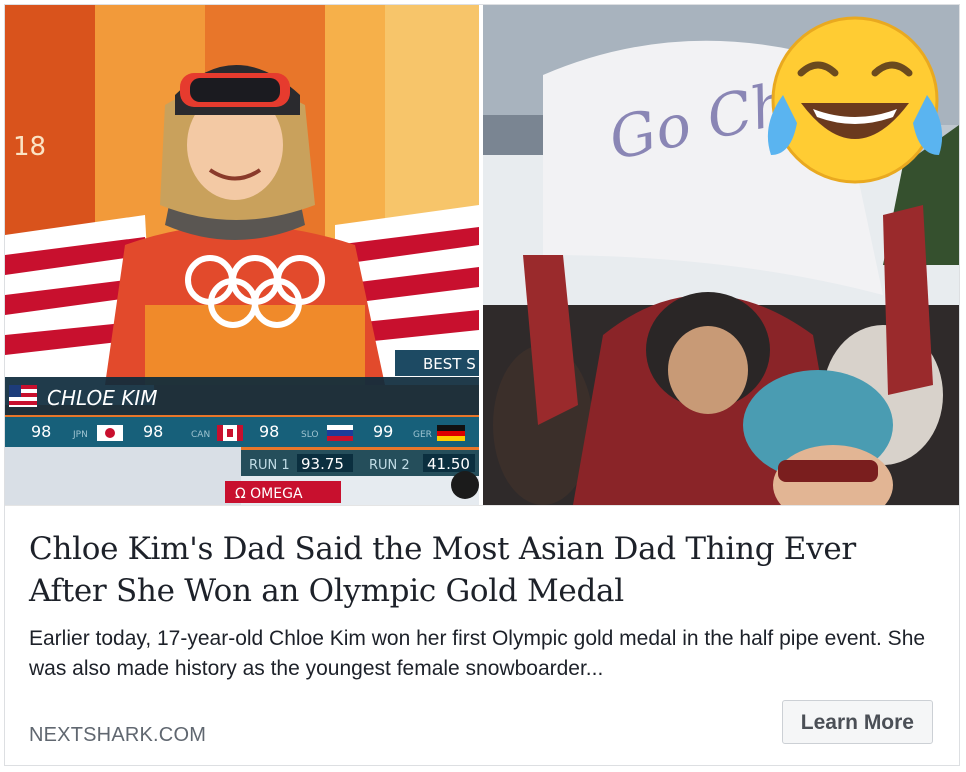  I want to click on link-domain: NEXTSHARK.COM, so click(118, 735).